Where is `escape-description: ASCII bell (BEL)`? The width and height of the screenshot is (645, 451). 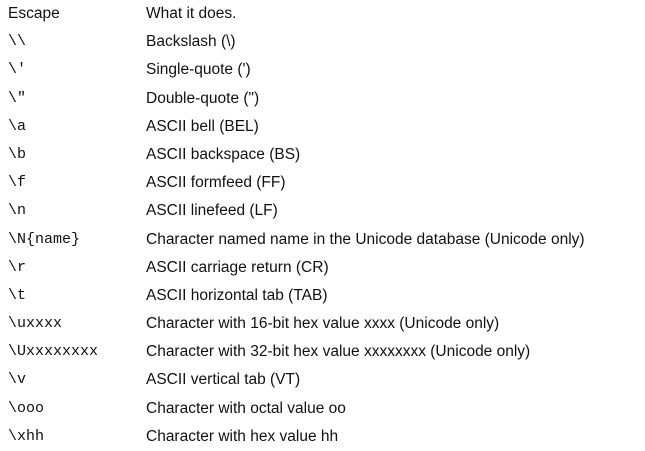 escape-description: ASCII bell (BEL) is located at coordinates (202, 126).